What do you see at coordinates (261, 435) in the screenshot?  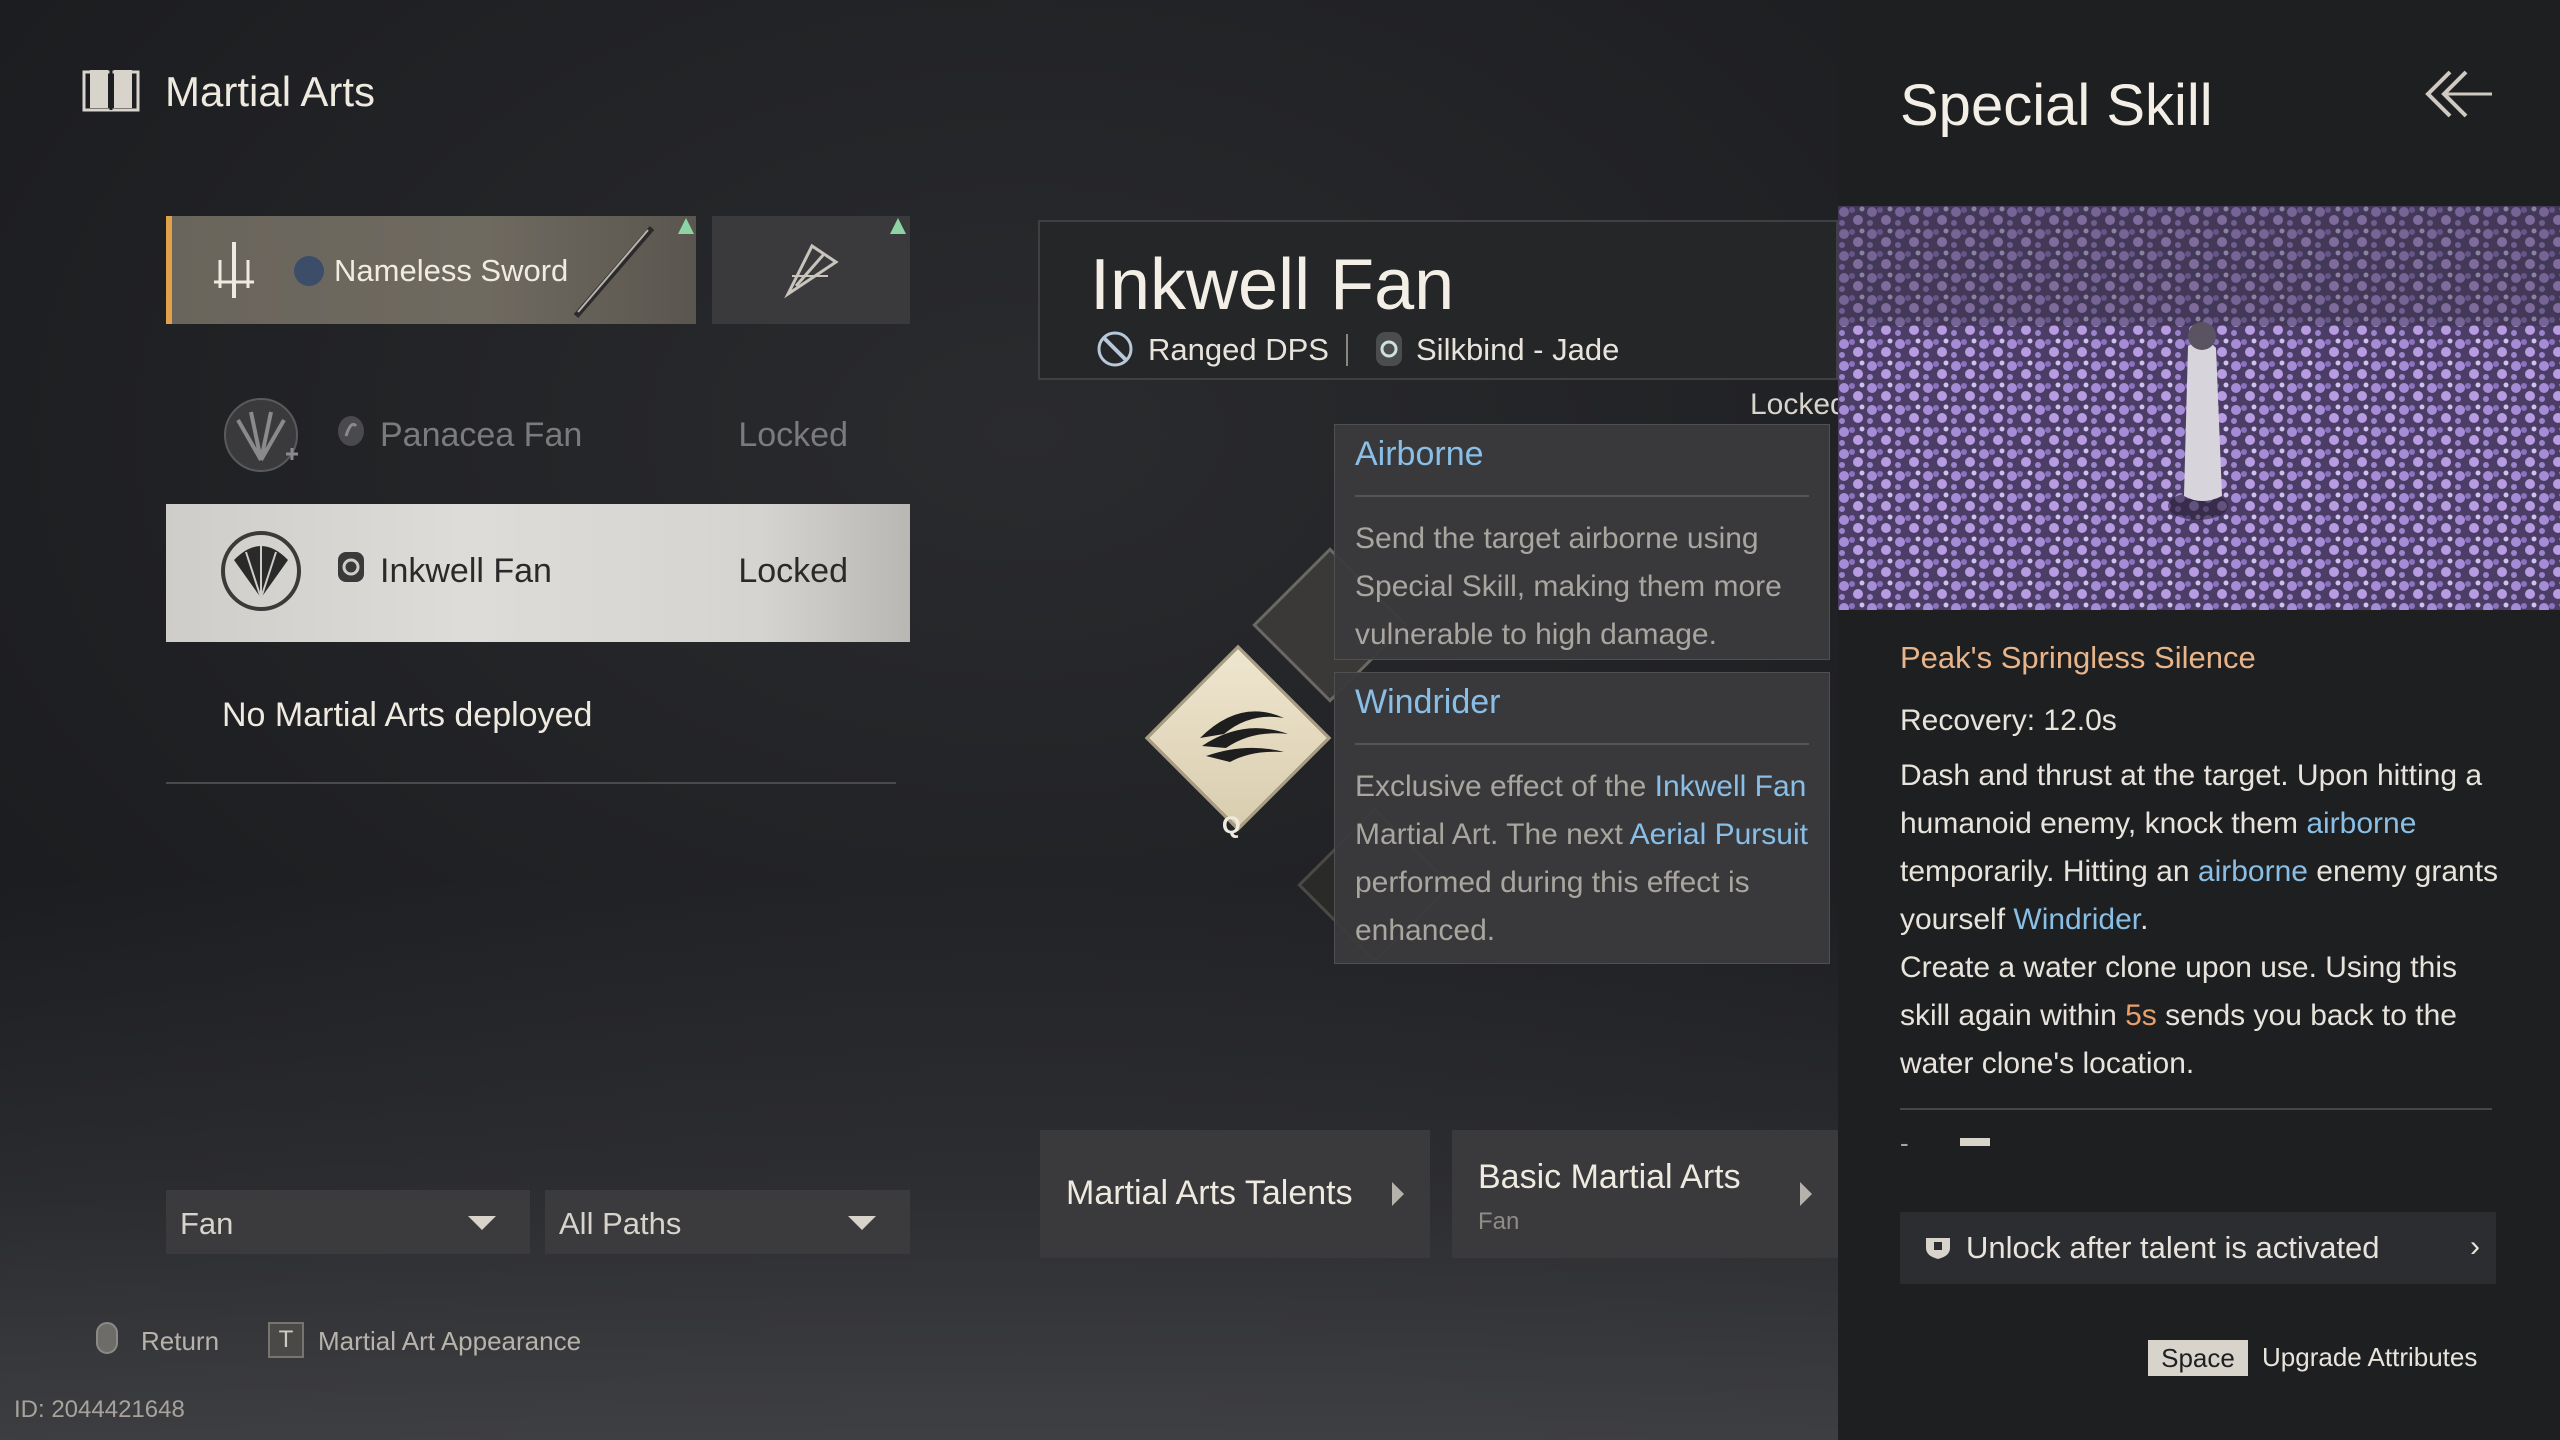 I see `panacea-fan-icon` at bounding box center [261, 435].